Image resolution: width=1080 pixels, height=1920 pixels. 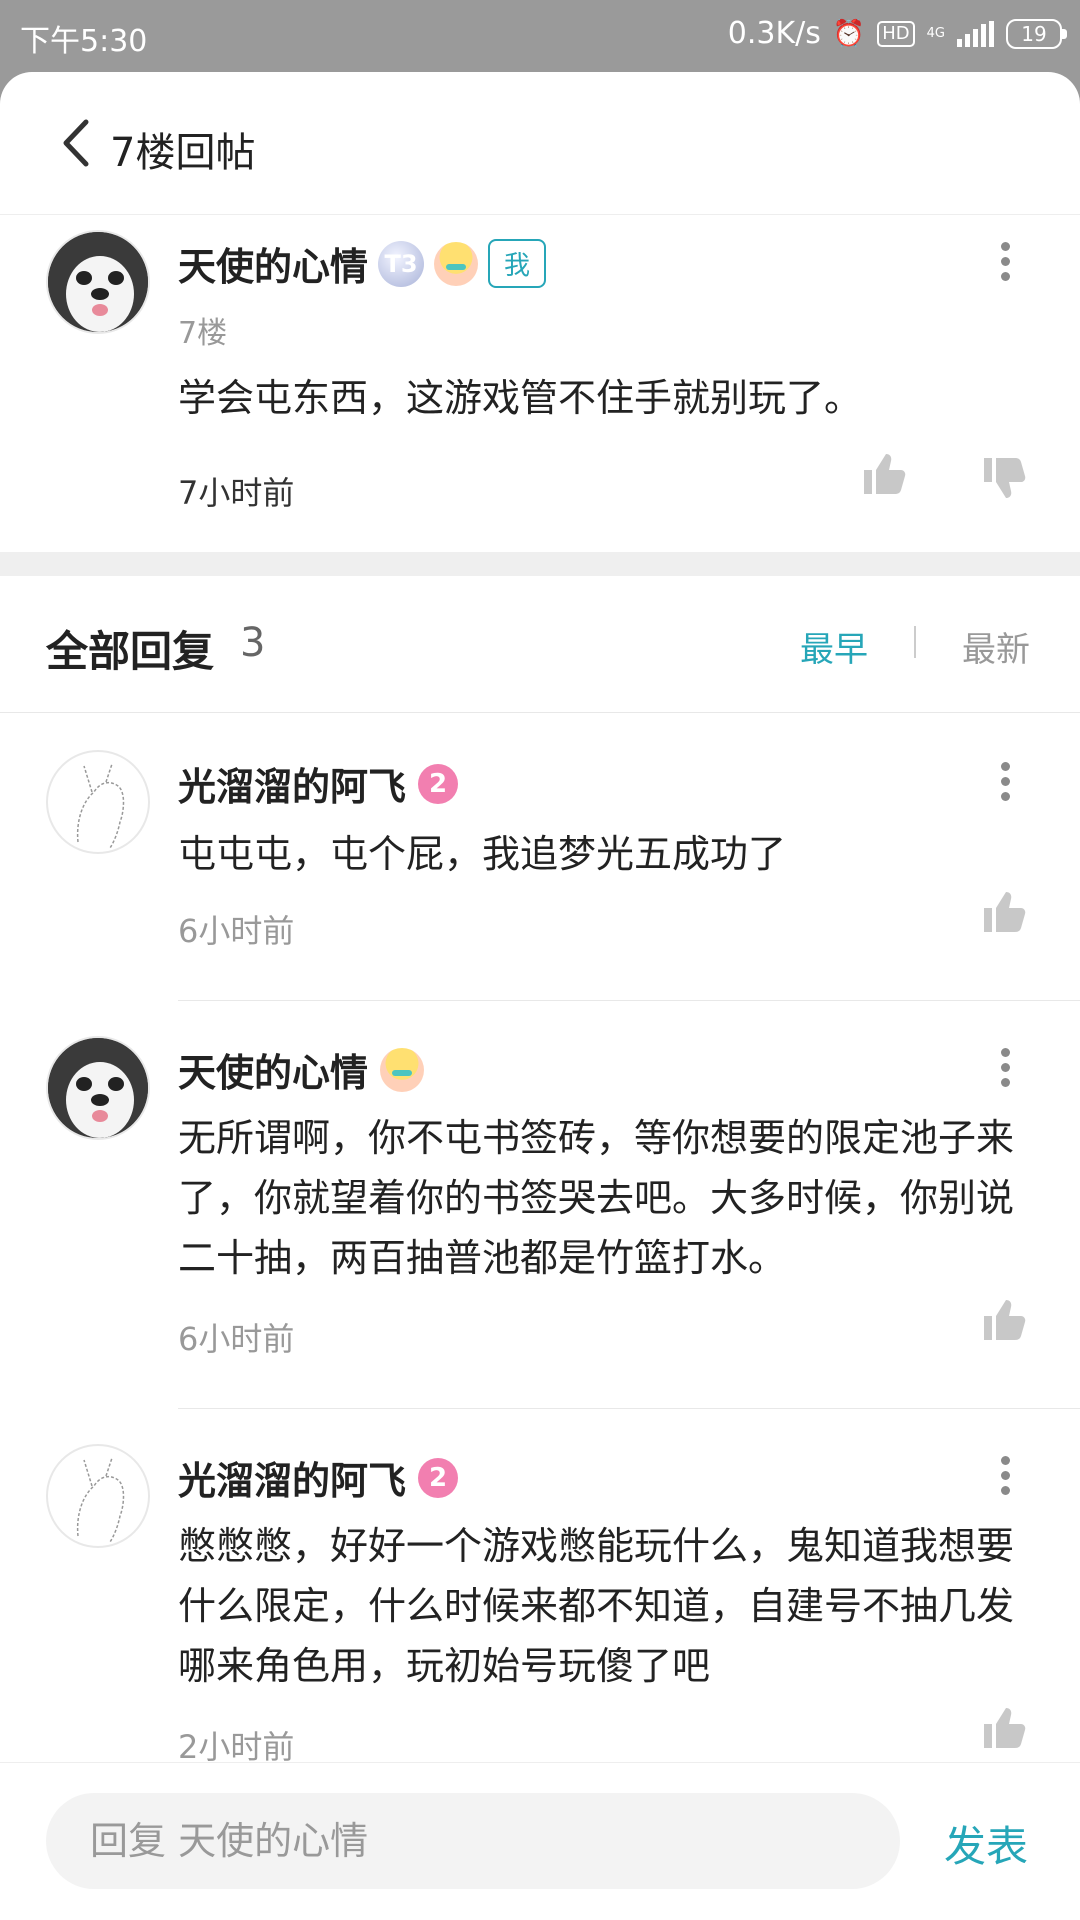 What do you see at coordinates (540, 143) in the screenshot?
I see `top-bar: 7楼回帖` at bounding box center [540, 143].